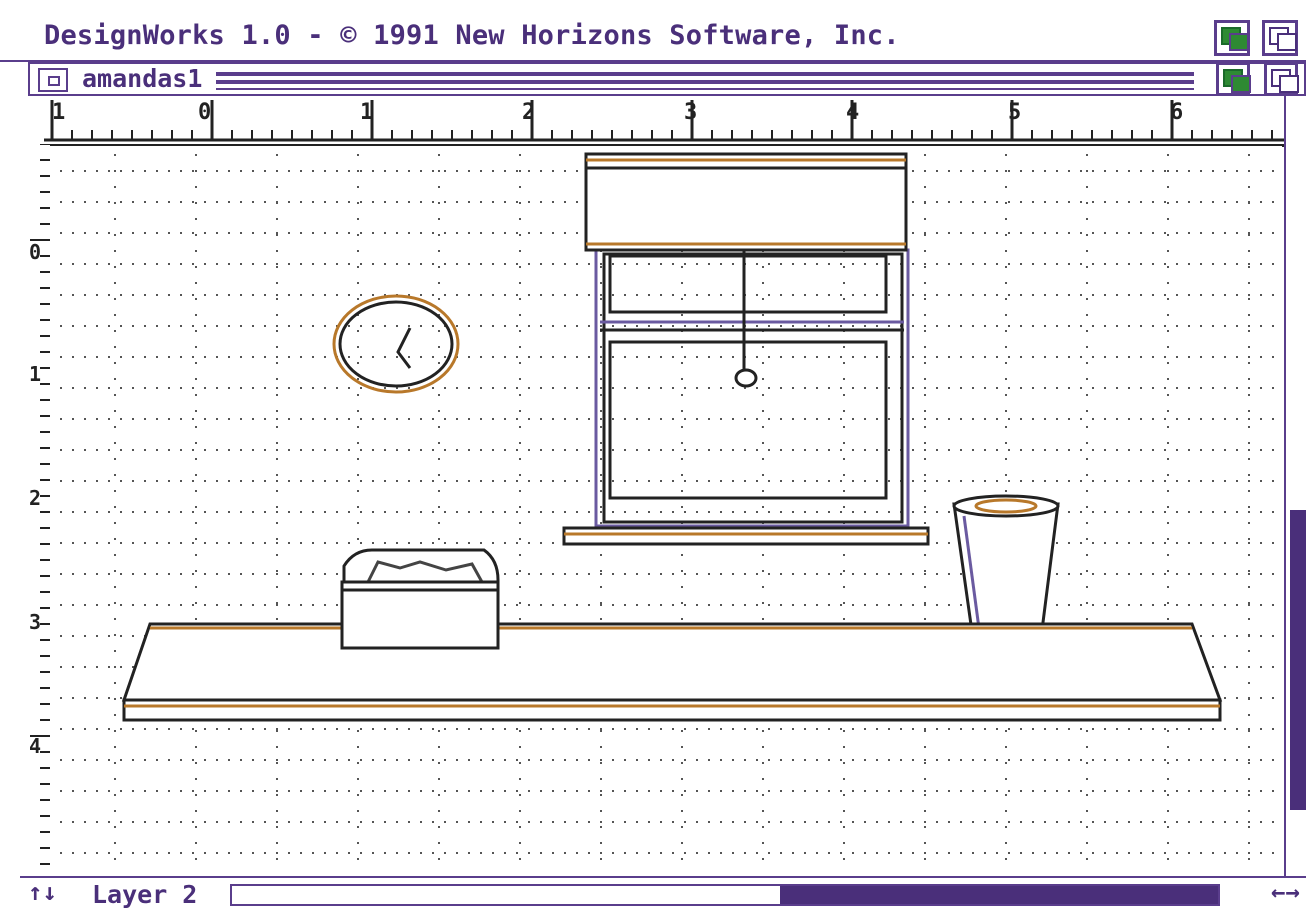  What do you see at coordinates (1233, 79) in the screenshot?
I see `window-depth-back-icon` at bounding box center [1233, 79].